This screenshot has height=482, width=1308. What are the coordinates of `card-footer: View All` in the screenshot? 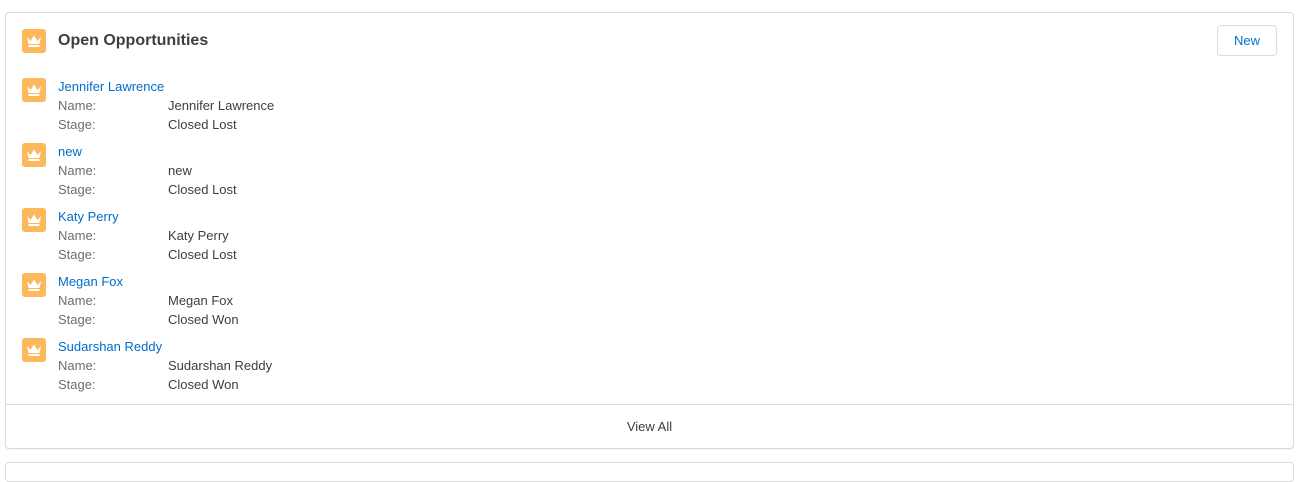 It's located at (649, 426).